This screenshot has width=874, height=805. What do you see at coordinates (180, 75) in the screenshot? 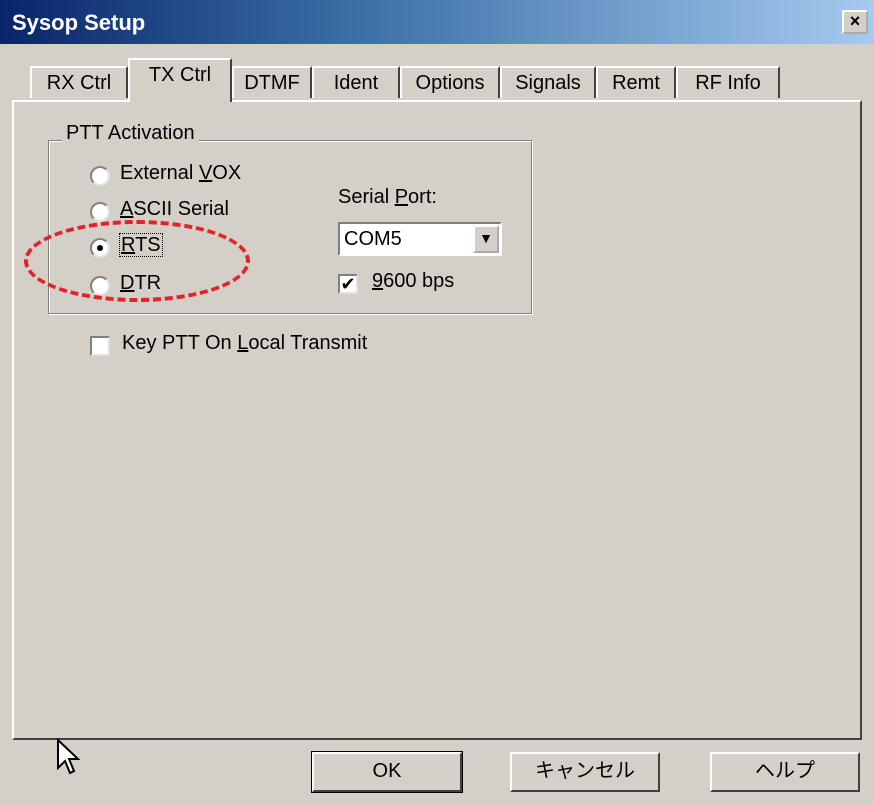
I see `tab-label: TX Ctrl` at bounding box center [180, 75].